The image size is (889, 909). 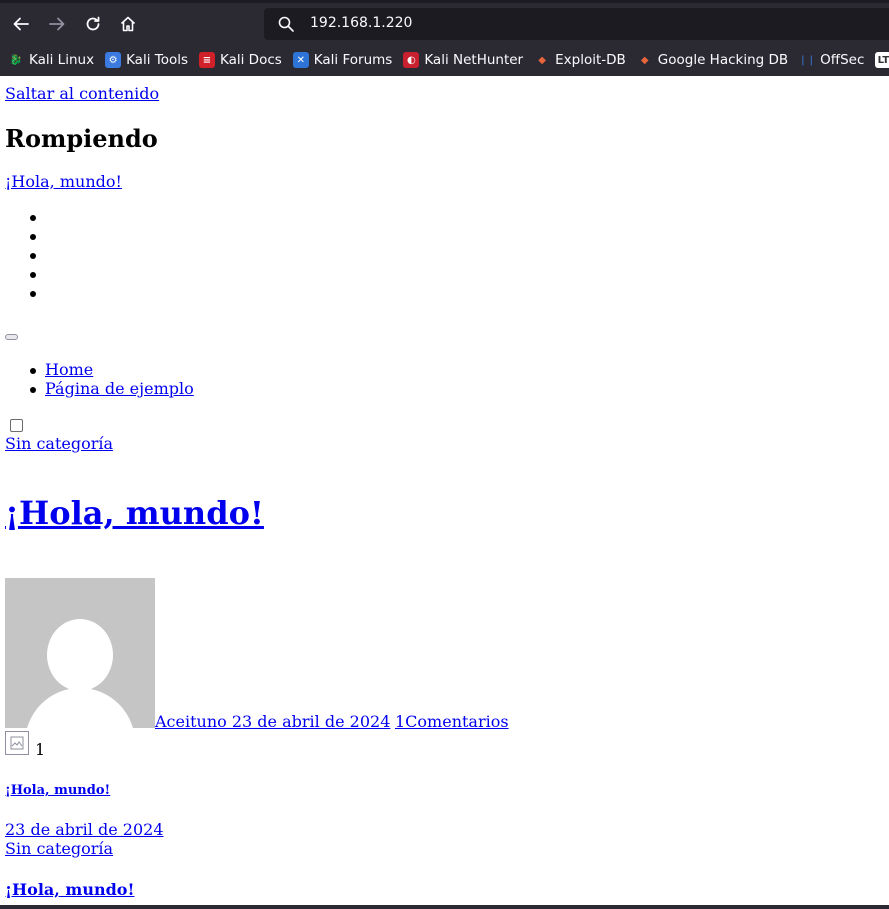 I want to click on widget-category-link: Sin categoría, so click(x=59, y=848).